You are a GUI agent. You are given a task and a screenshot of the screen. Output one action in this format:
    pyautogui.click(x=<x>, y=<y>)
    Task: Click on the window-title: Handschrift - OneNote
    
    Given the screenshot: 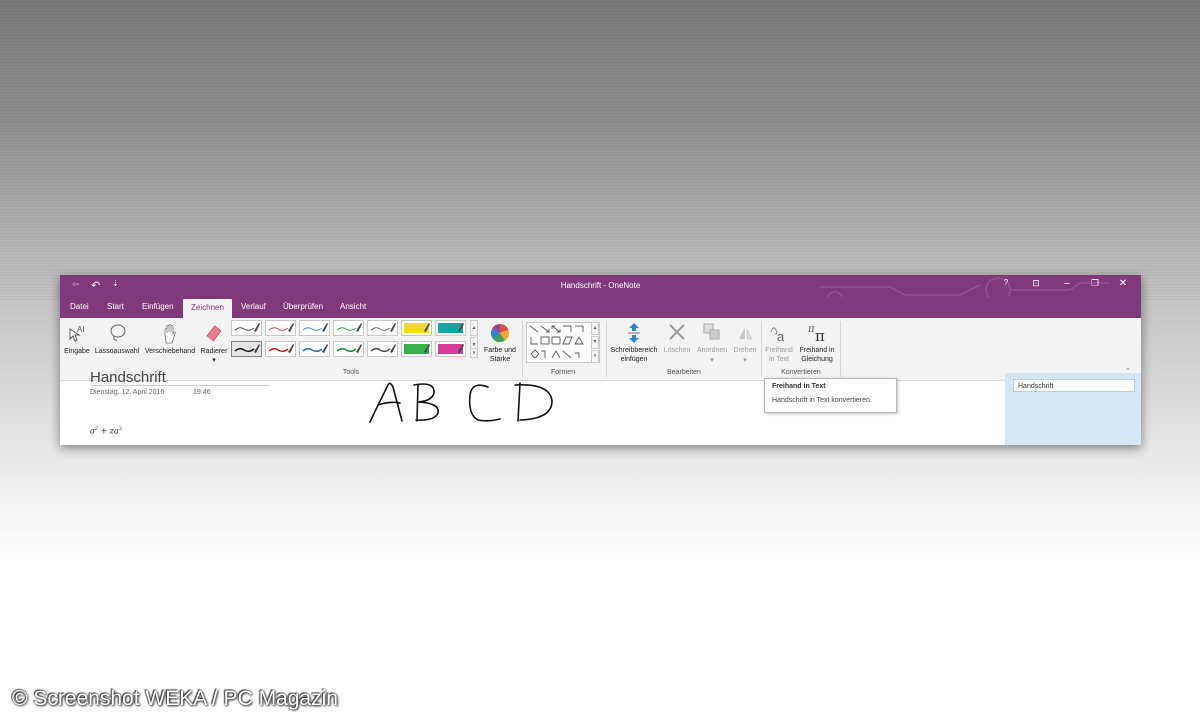 What is the action you would take?
    pyautogui.click(x=600, y=285)
    